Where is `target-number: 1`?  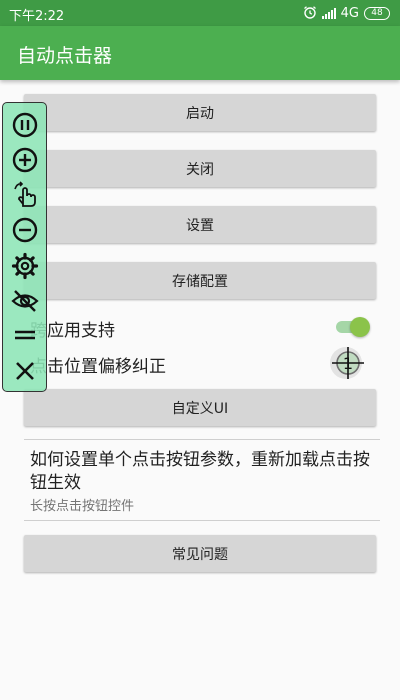 target-number: 1 is located at coordinates (348, 363).